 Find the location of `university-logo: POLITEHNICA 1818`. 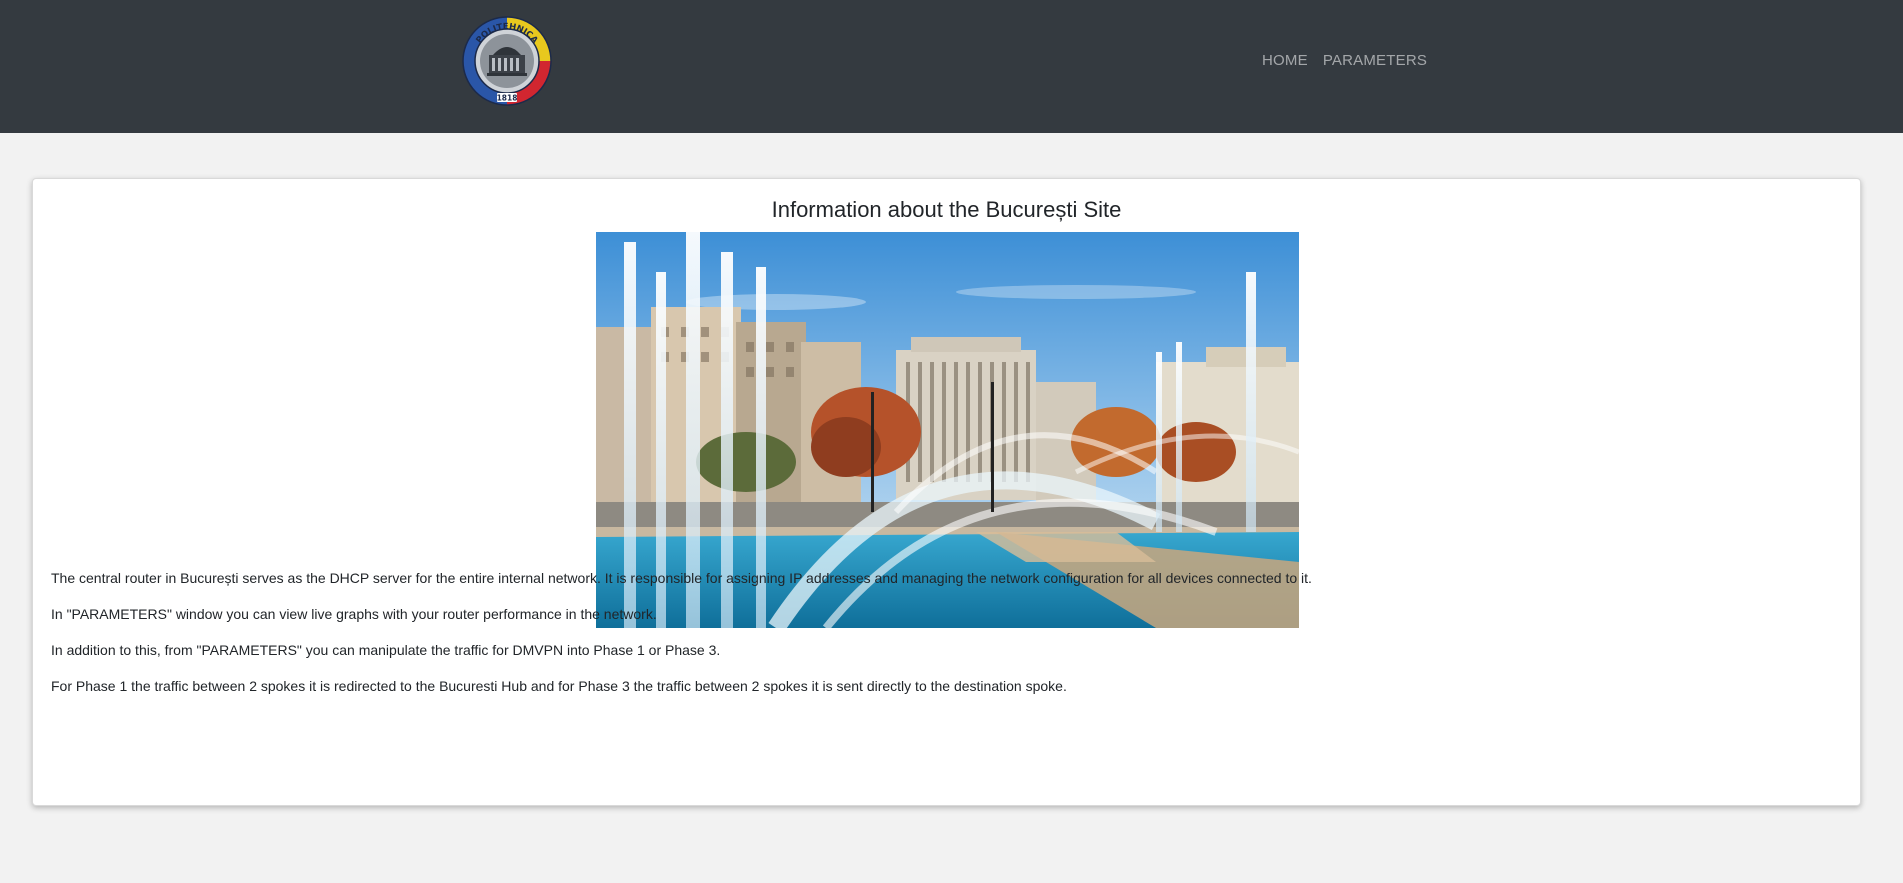

university-logo: POLITEHNICA 1818 is located at coordinates (507, 61).